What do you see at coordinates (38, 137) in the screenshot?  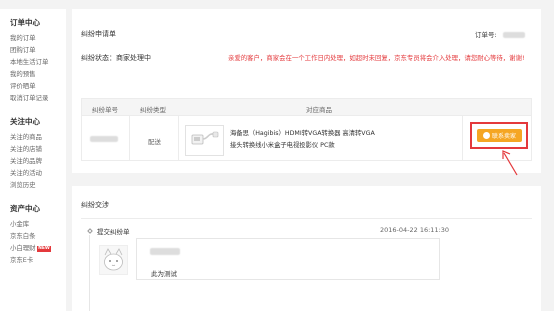 I see `sidebar-item-followed-products: 关注的商品` at bounding box center [38, 137].